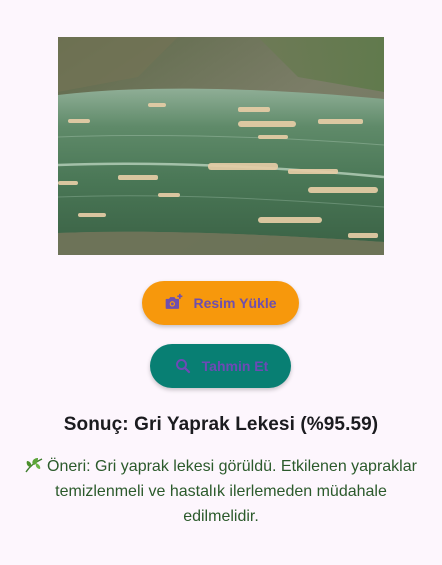  I want to click on leaf-emoji-icon, so click(34, 464).